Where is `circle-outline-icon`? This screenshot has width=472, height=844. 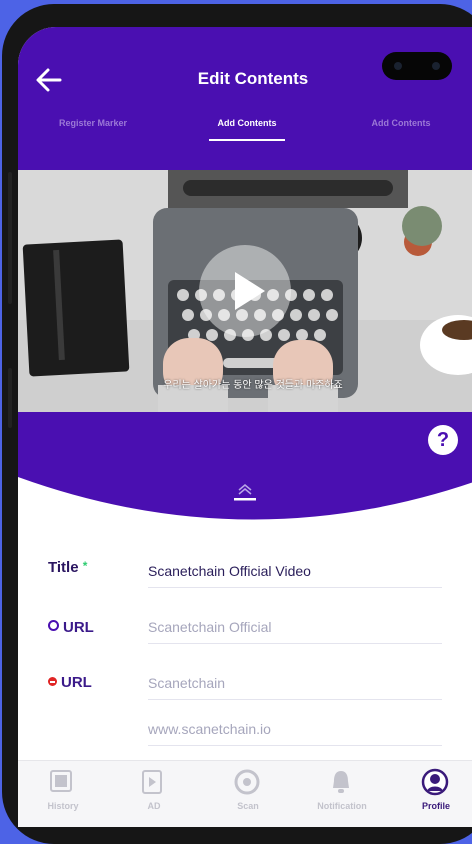
circle-outline-icon is located at coordinates (53, 625).